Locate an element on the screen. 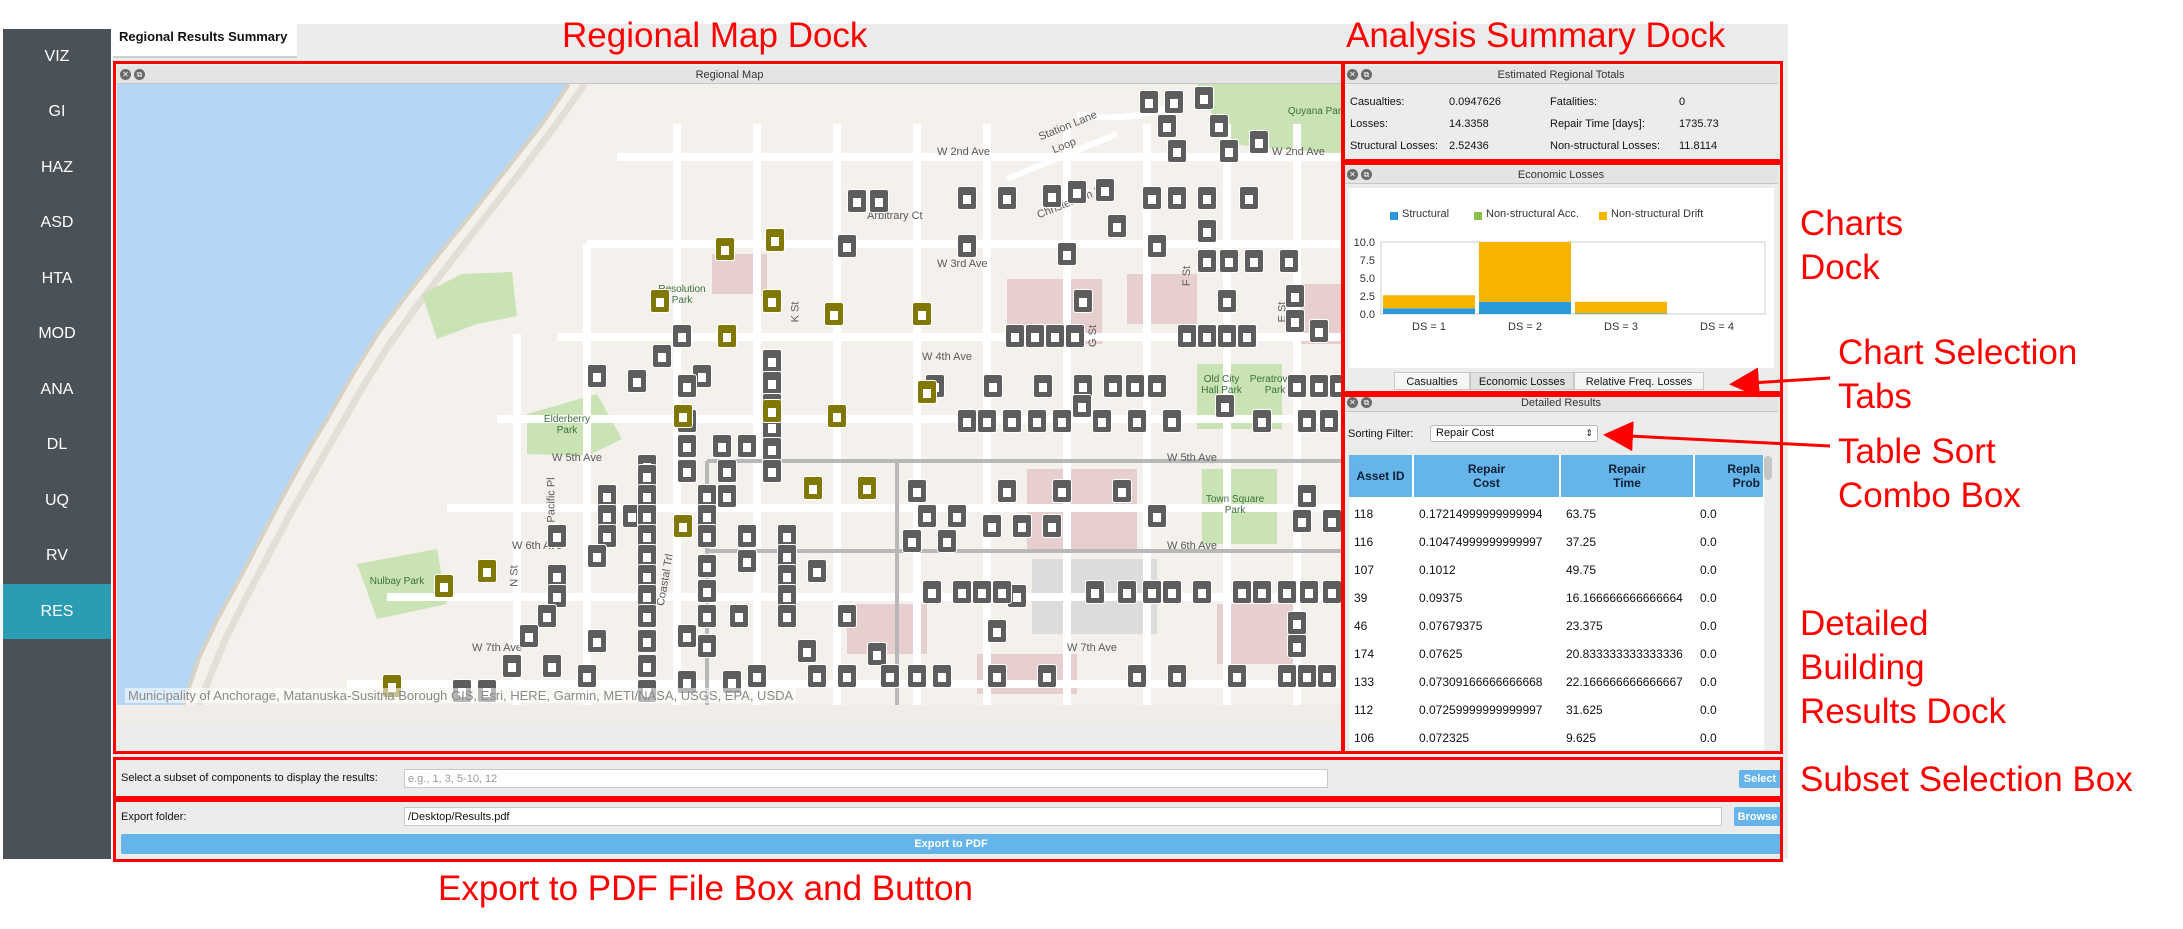 The image size is (2183, 929). nav-item-dl: DL is located at coordinates (57, 444).